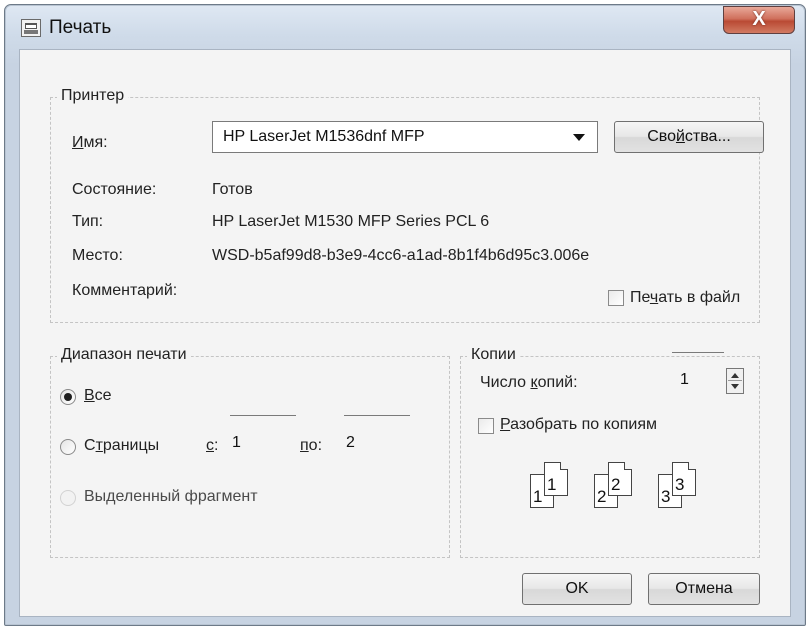  Describe the element at coordinates (698, 372) in the screenshot. I see `copies-count-field: 1` at that location.